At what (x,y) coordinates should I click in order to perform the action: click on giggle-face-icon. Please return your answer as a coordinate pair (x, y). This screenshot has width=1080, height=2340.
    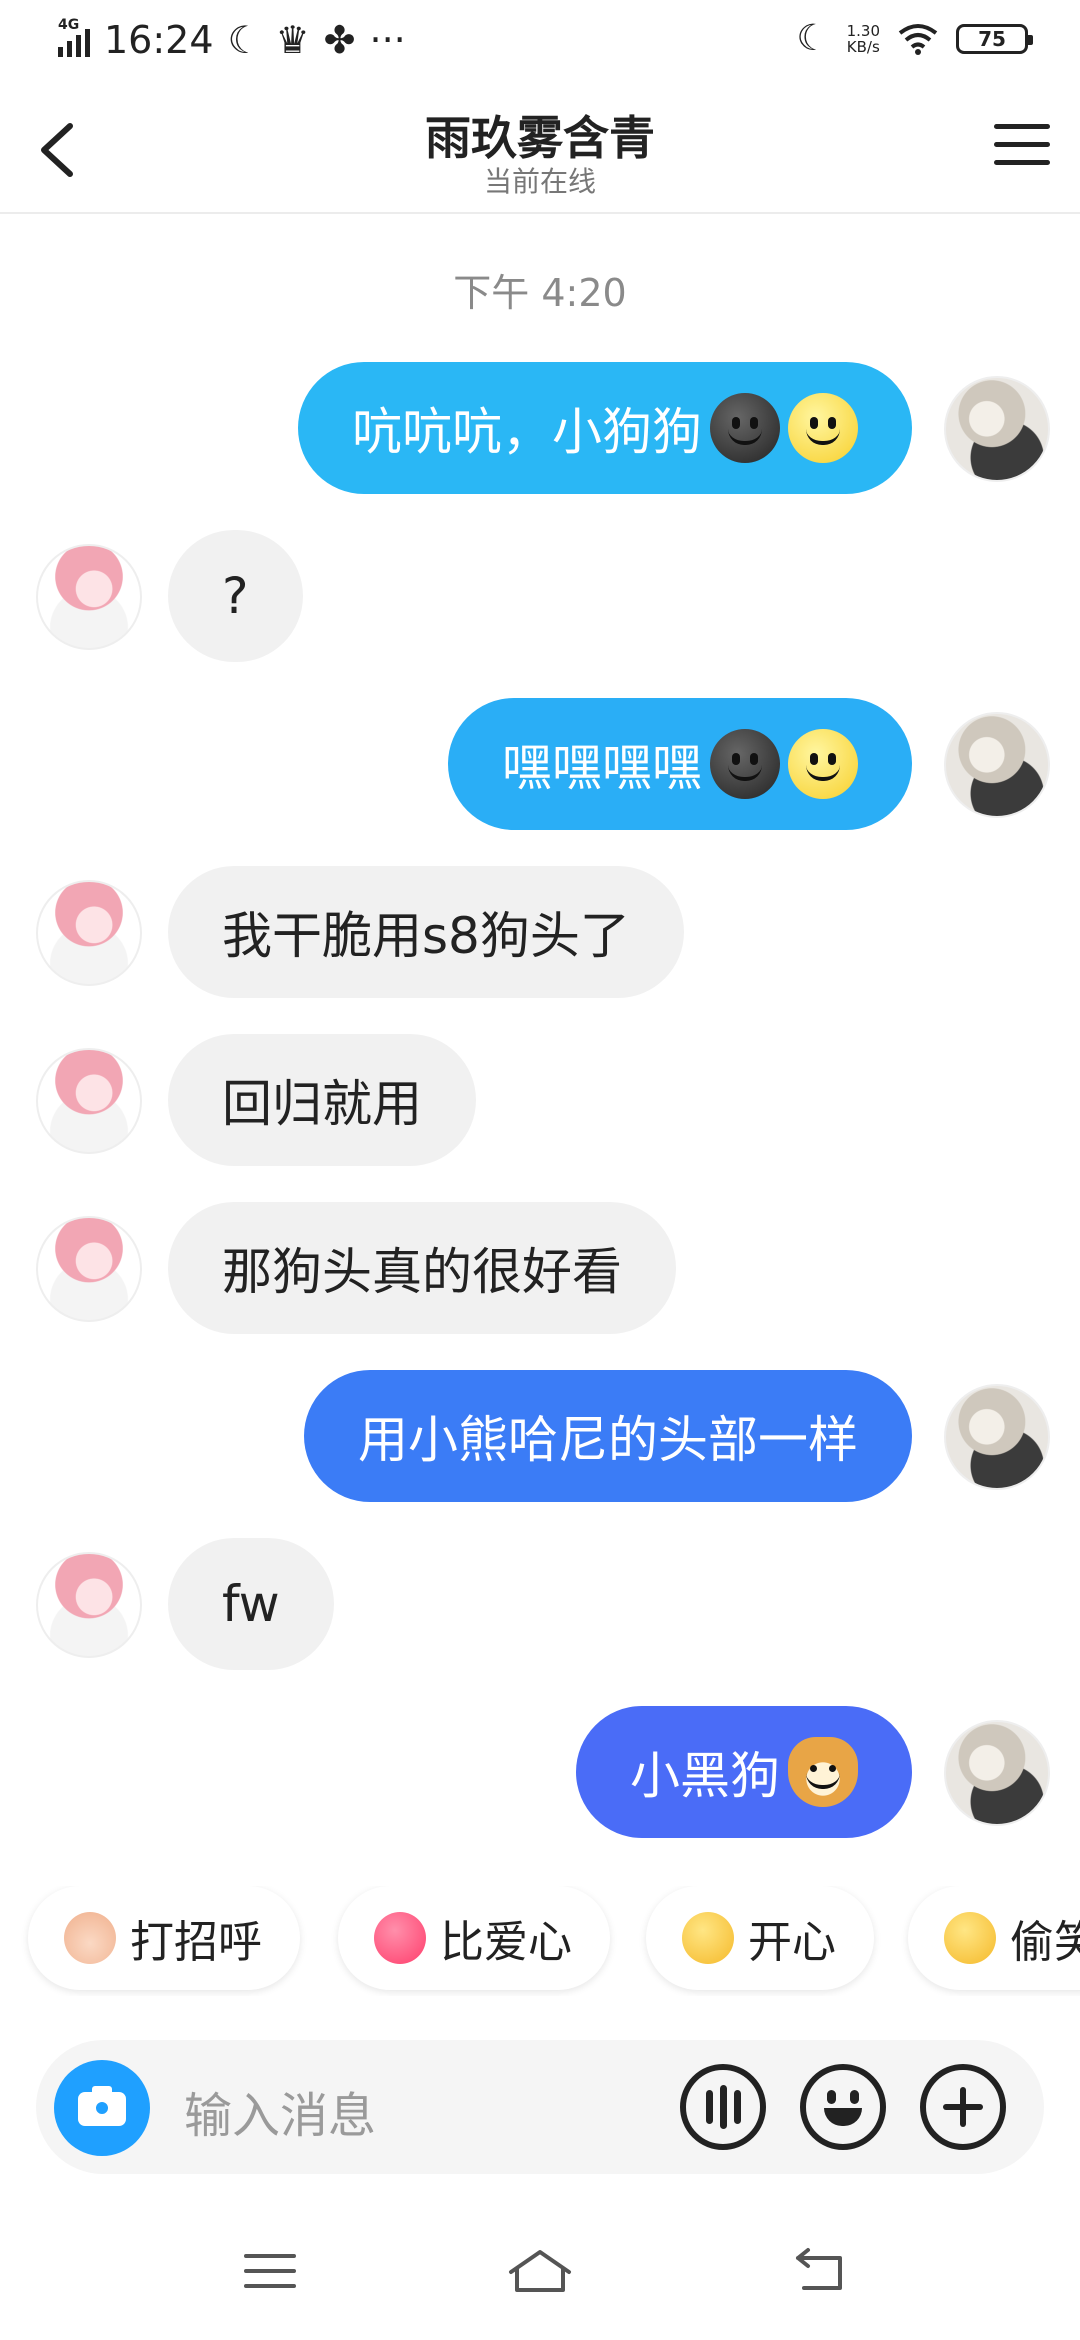
    Looking at the image, I should click on (970, 1938).